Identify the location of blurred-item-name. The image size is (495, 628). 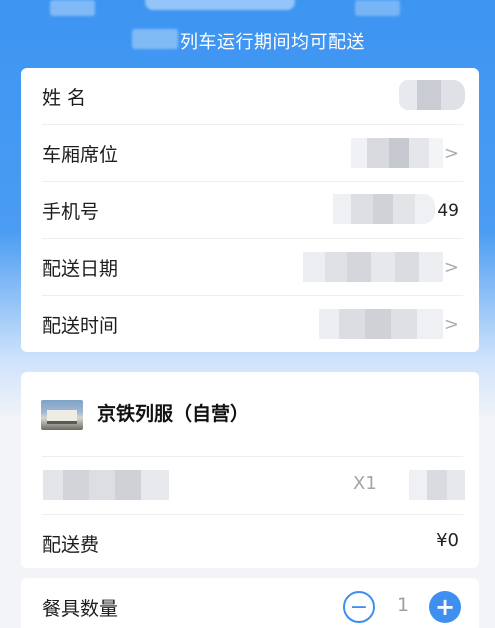
(106, 485).